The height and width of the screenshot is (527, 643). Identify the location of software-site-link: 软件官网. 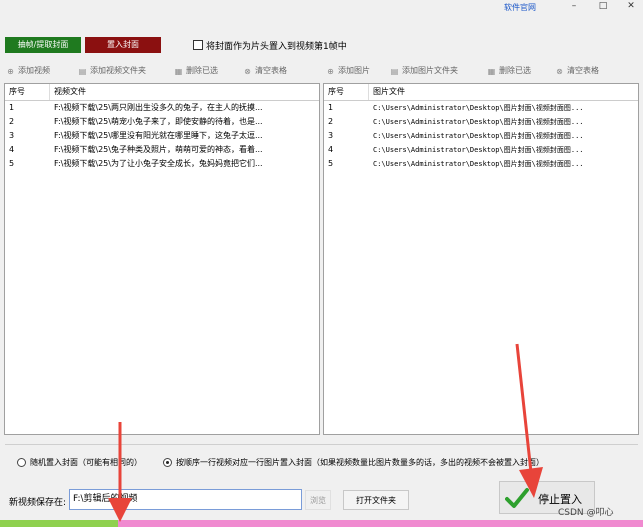
(520, 7).